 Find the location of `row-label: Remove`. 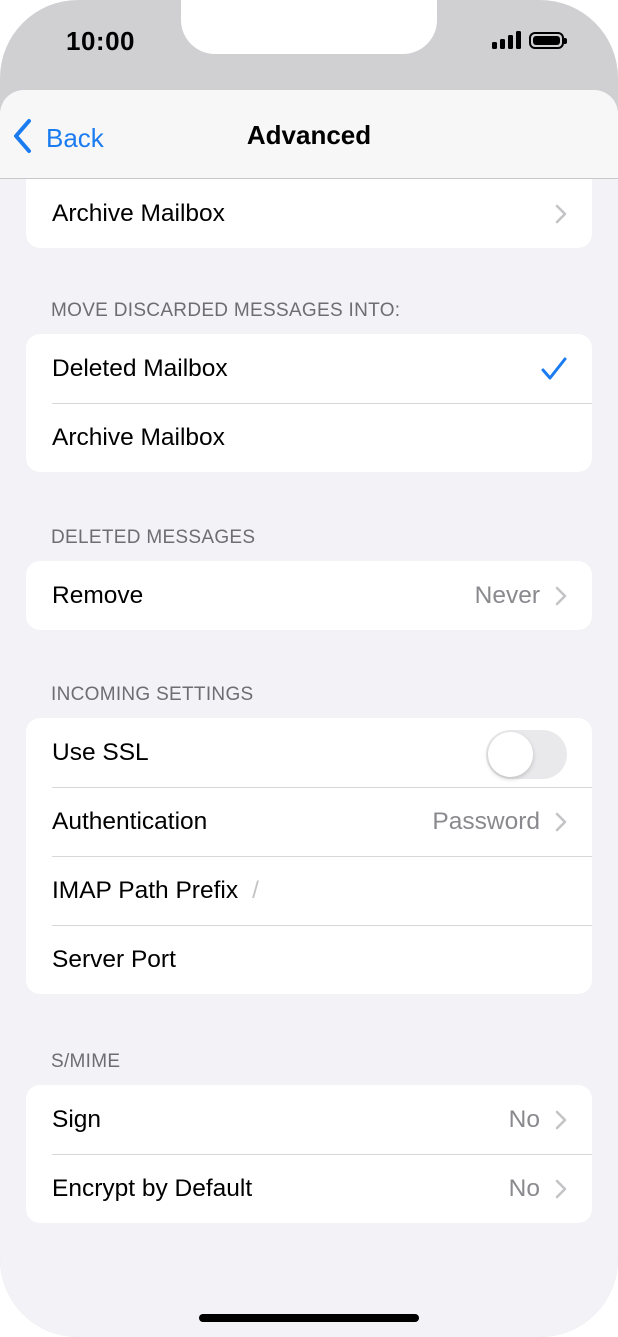

row-label: Remove is located at coordinates (98, 595).